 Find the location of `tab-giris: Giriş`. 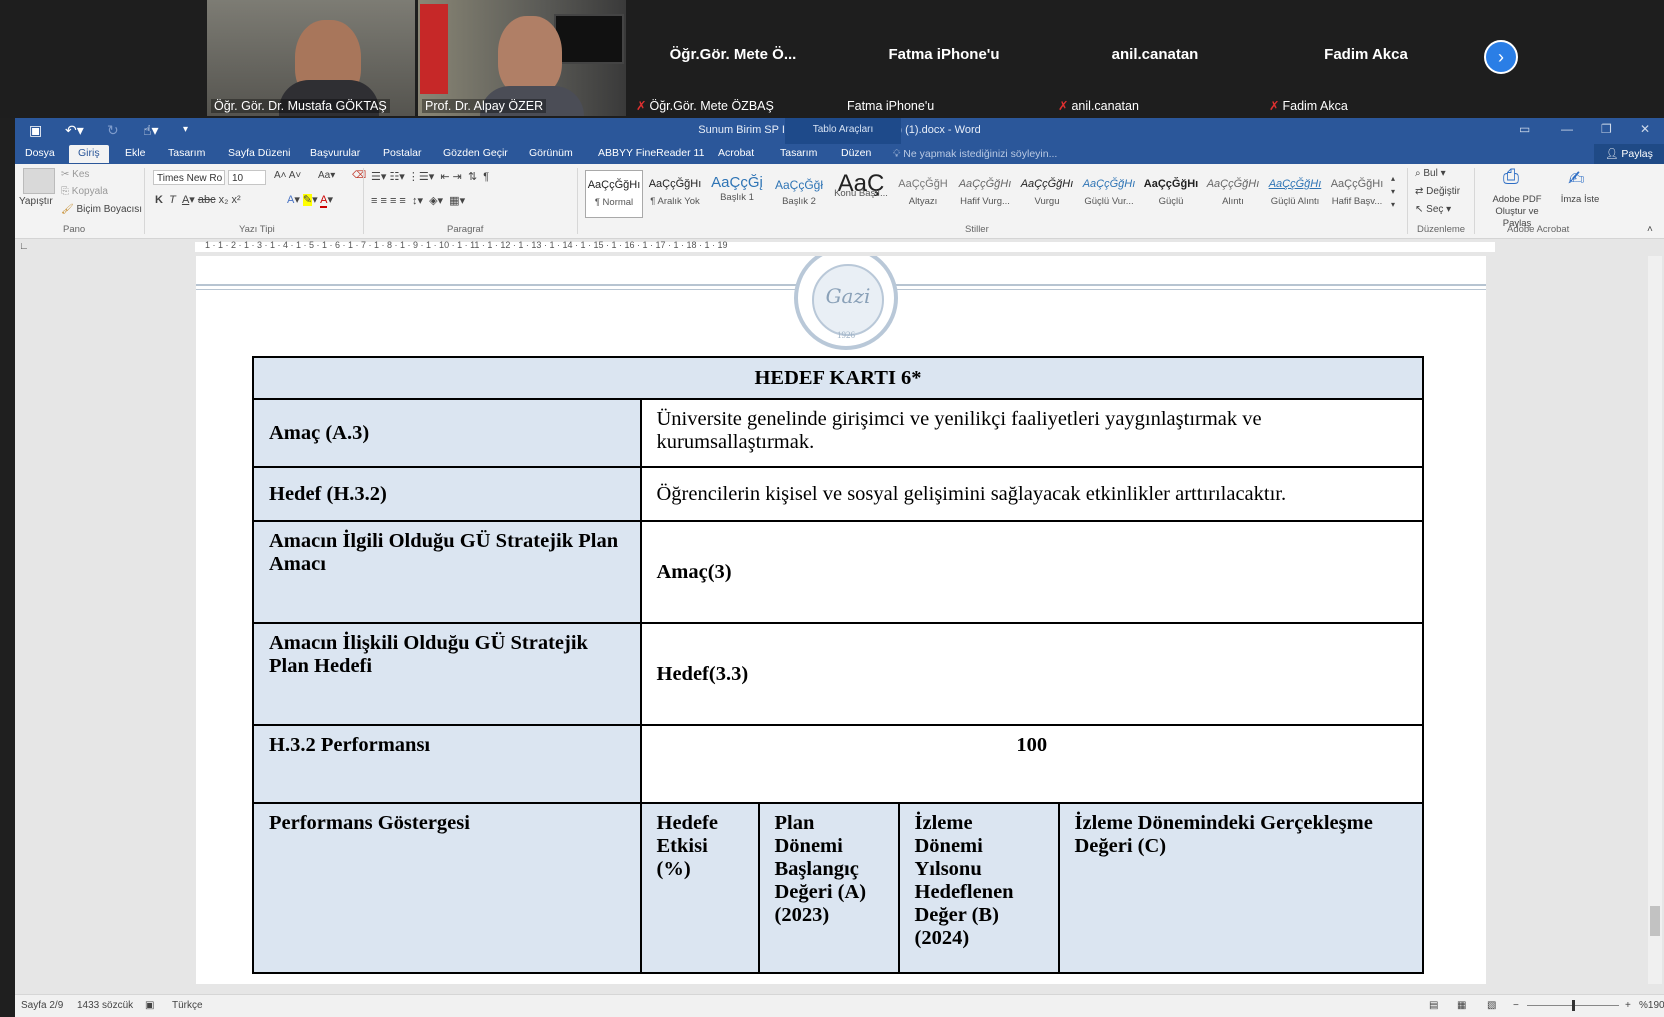

tab-giris: Giriş is located at coordinates (89, 154).